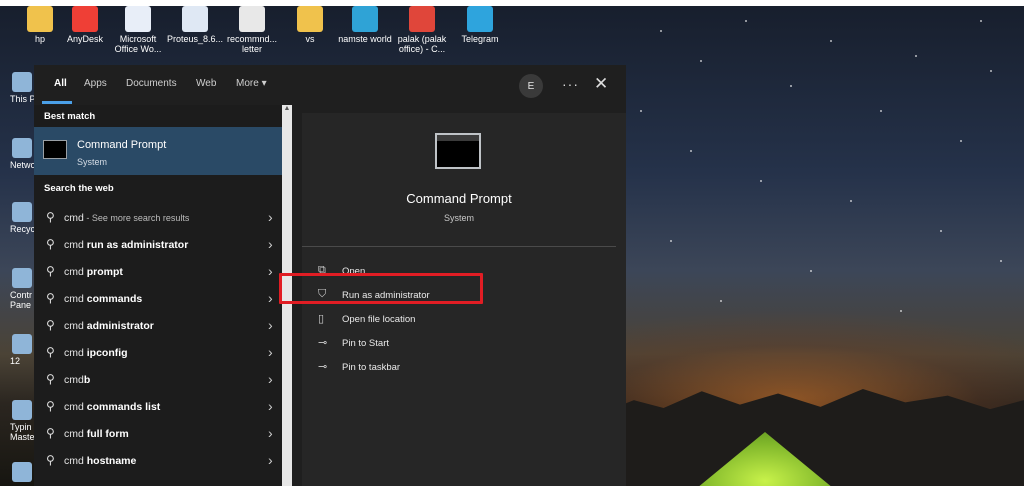 This screenshot has height=492, width=1024. I want to click on web-result-item: ⚲ cmd commands list ›, so click(158, 407).